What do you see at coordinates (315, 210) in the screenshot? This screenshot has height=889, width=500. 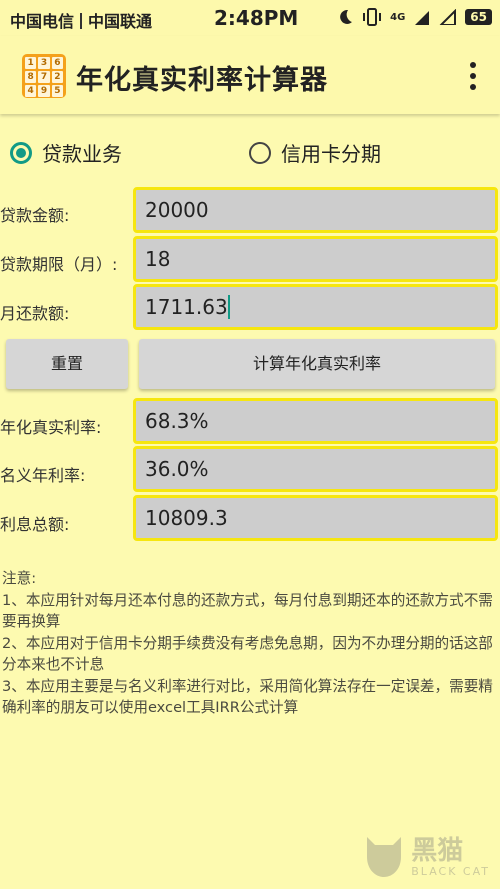 I see `loan-amount-input: 20000` at bounding box center [315, 210].